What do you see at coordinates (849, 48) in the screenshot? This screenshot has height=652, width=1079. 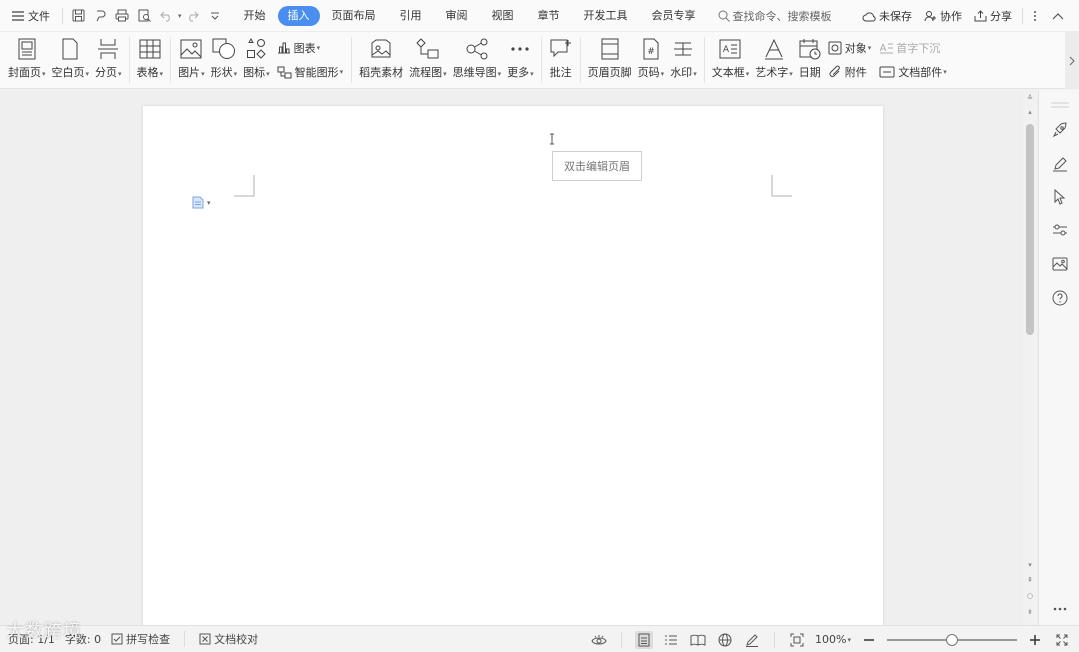 I see `object-button: 对象 ▾` at bounding box center [849, 48].